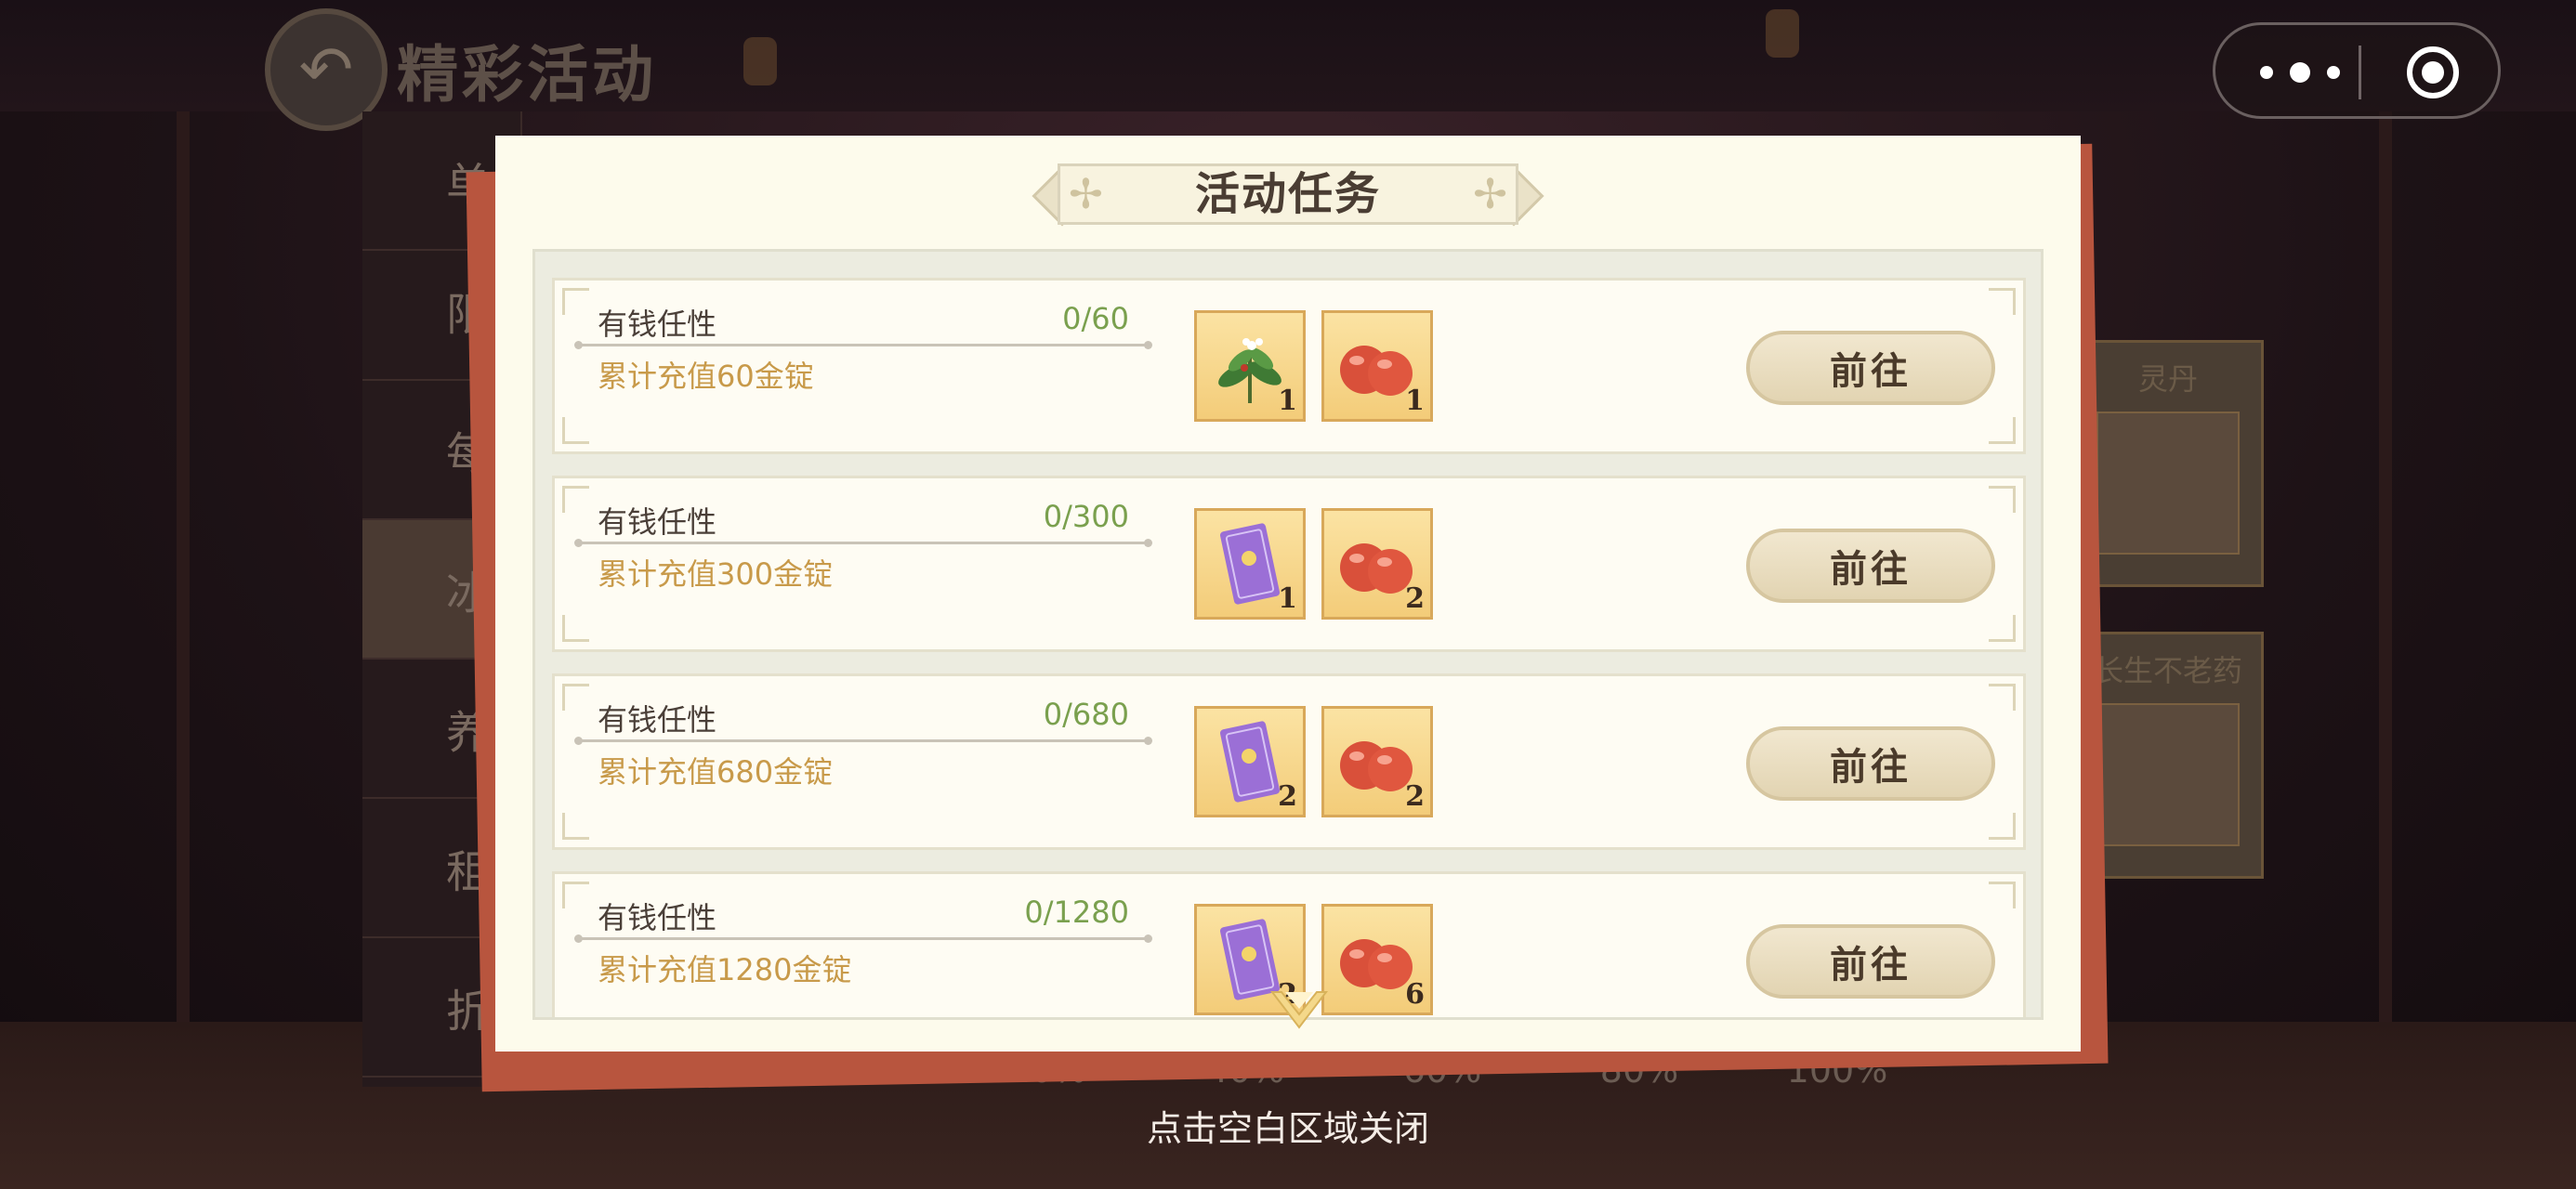 This screenshot has width=2576, height=1189. I want to click on task-row: 有钱任性 0/680 累计充值680金锭 2 2 前往, so click(1289, 761).